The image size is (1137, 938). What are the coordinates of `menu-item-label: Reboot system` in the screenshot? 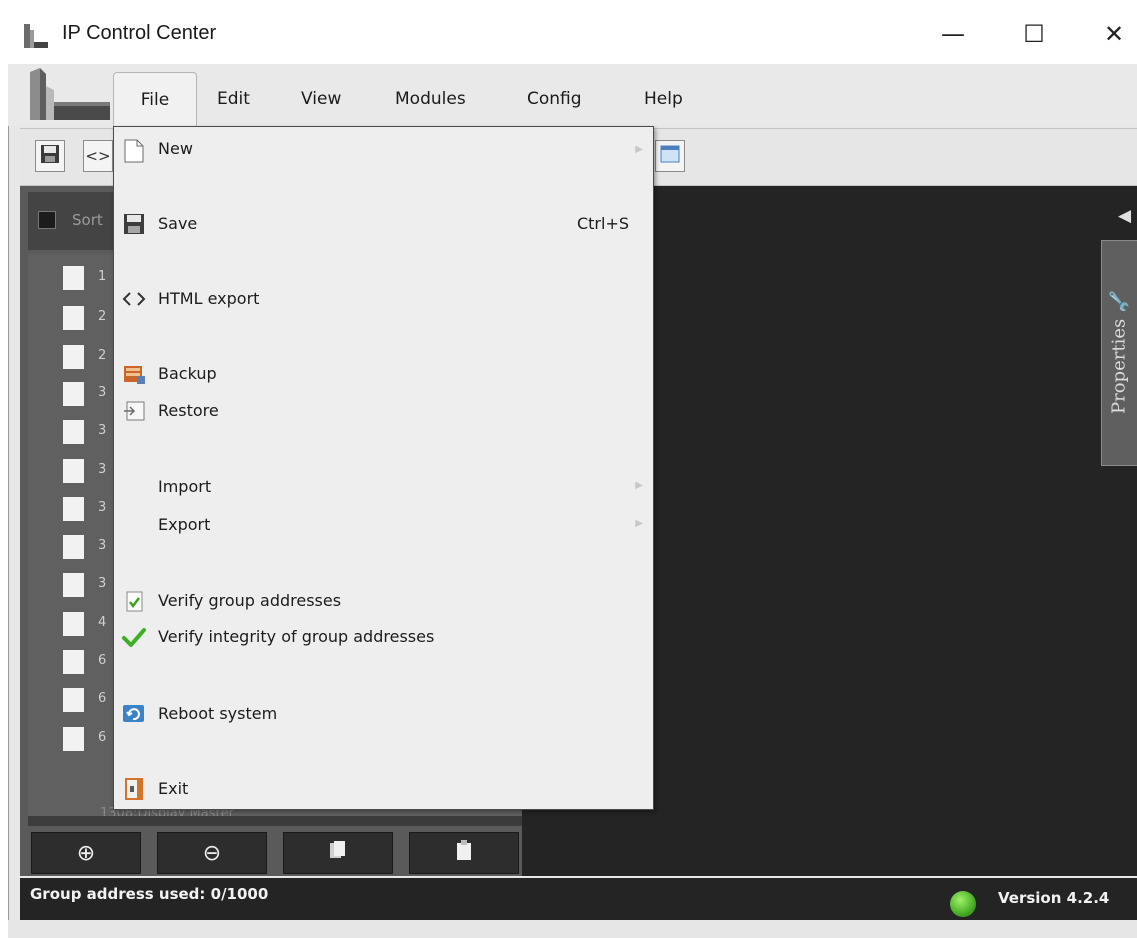 It's located at (218, 713).